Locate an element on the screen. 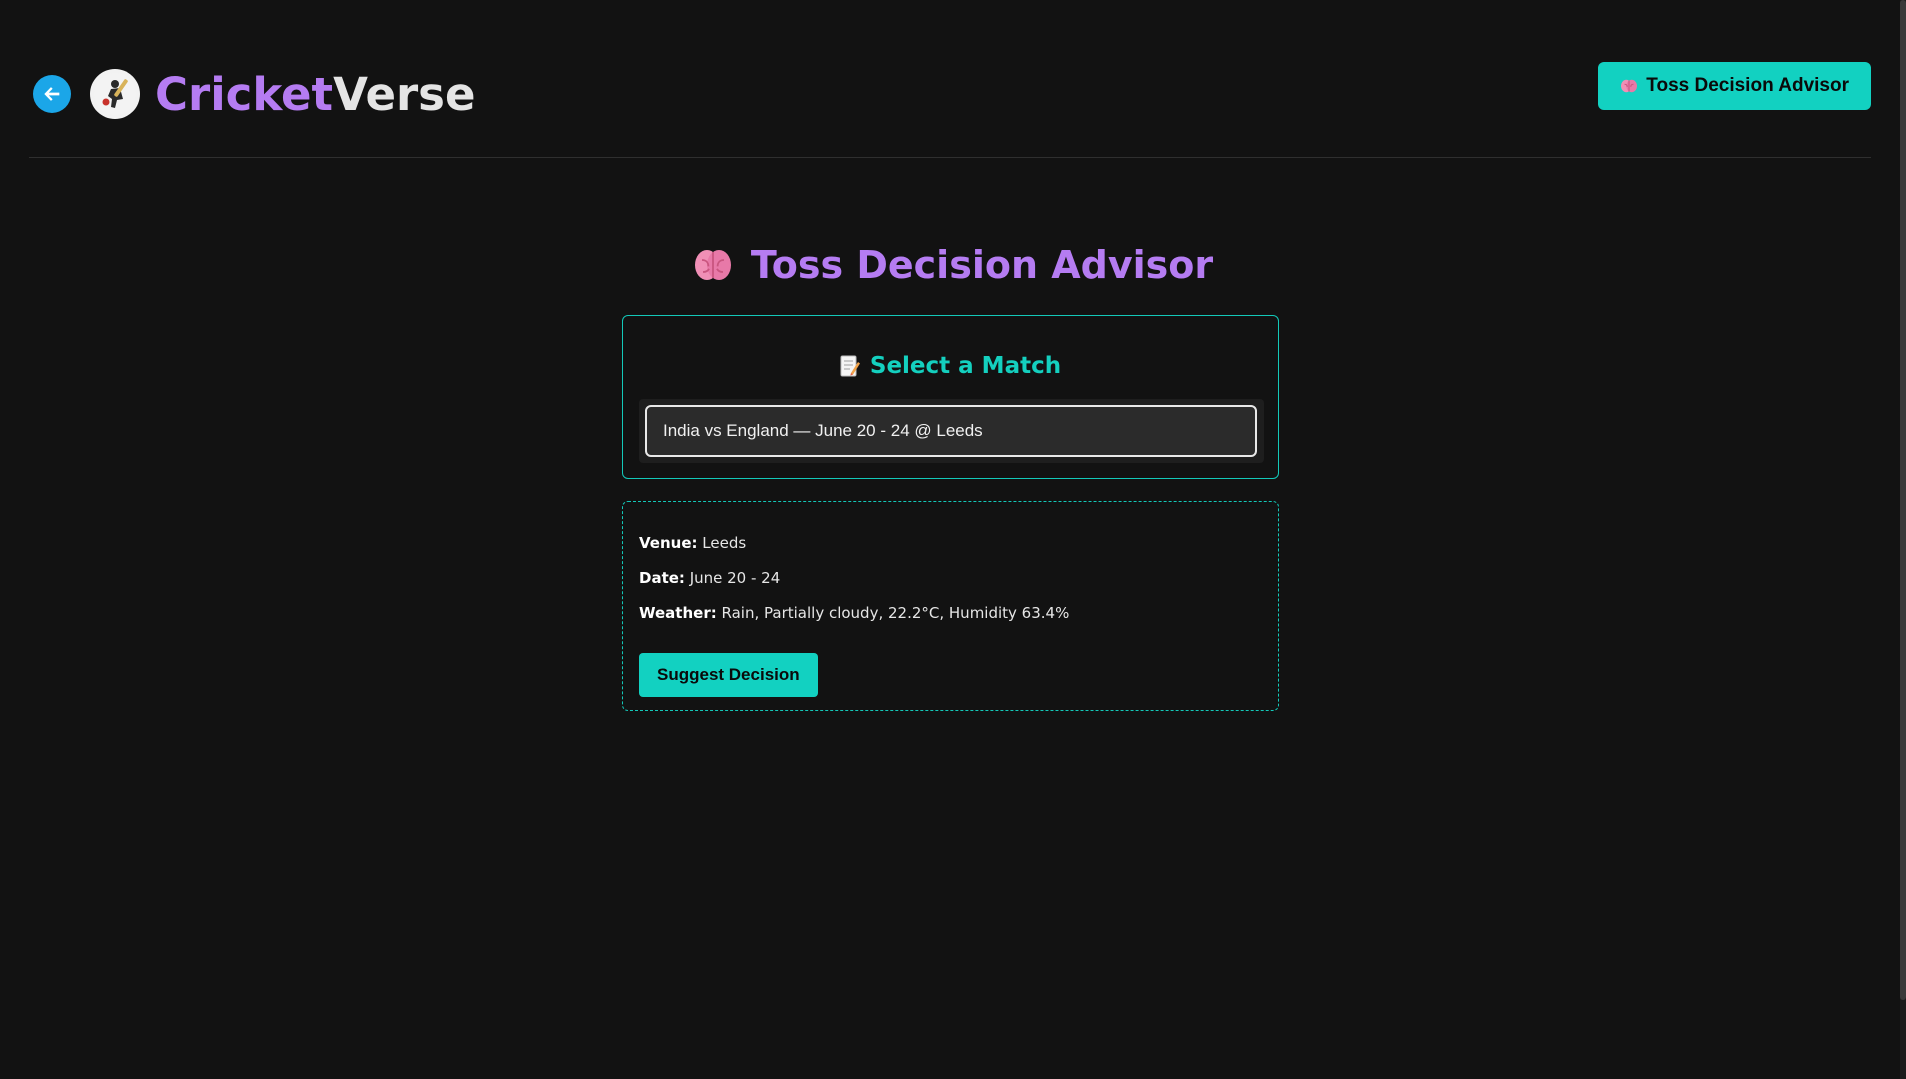  select-match-heading-text: Select a Match is located at coordinates (965, 366).